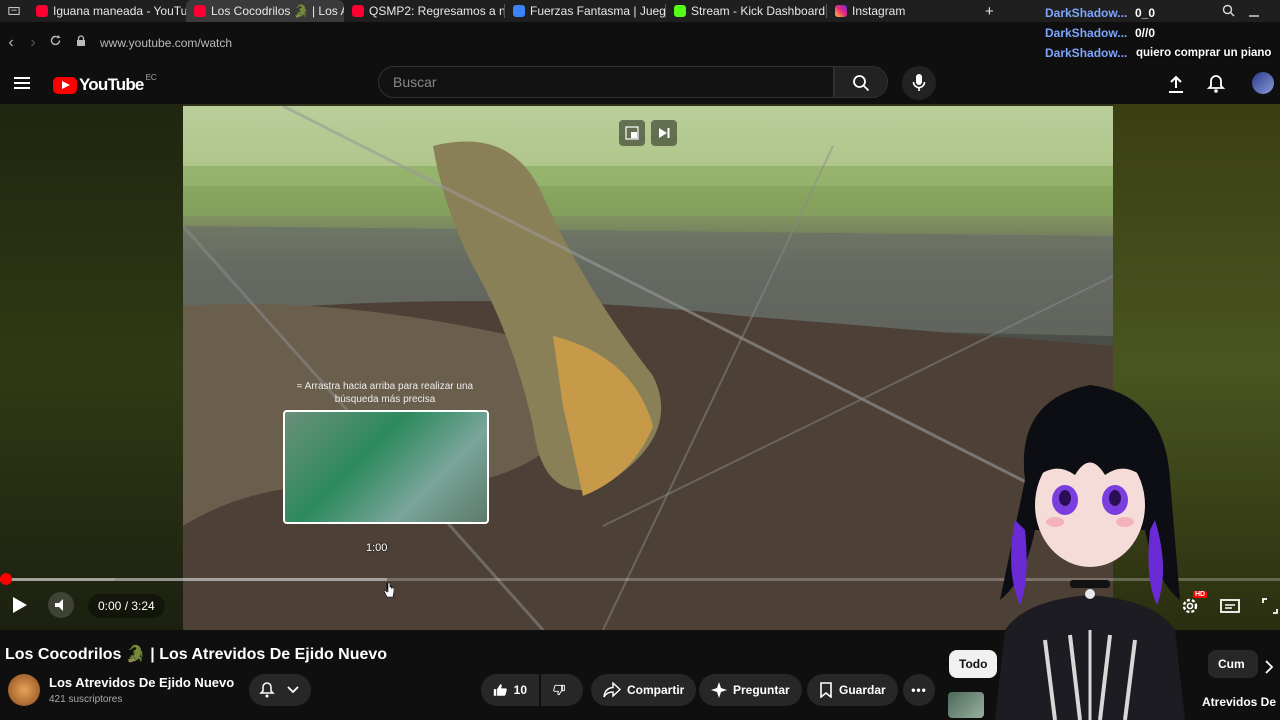 This screenshot has width=1280, height=720. Describe the element at coordinates (81, 43) in the screenshot. I see `lock-icon` at that location.